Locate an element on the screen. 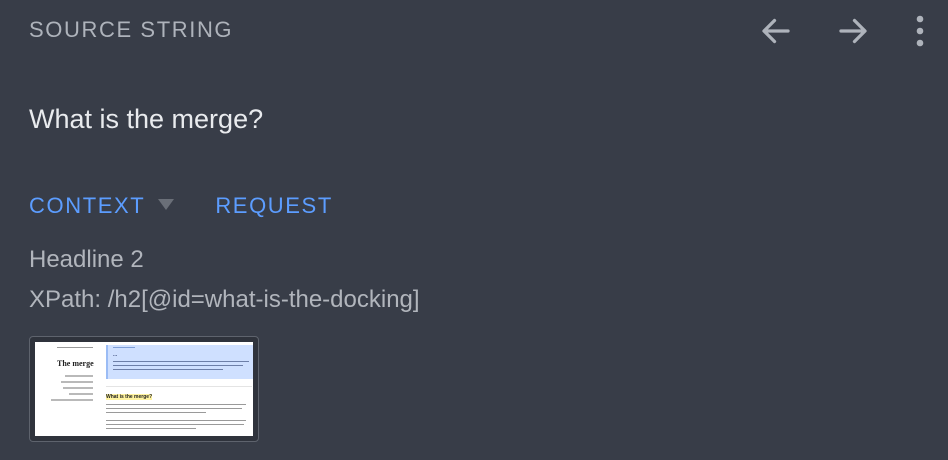 The width and height of the screenshot is (948, 460). previous-button is located at coordinates (776, 31).